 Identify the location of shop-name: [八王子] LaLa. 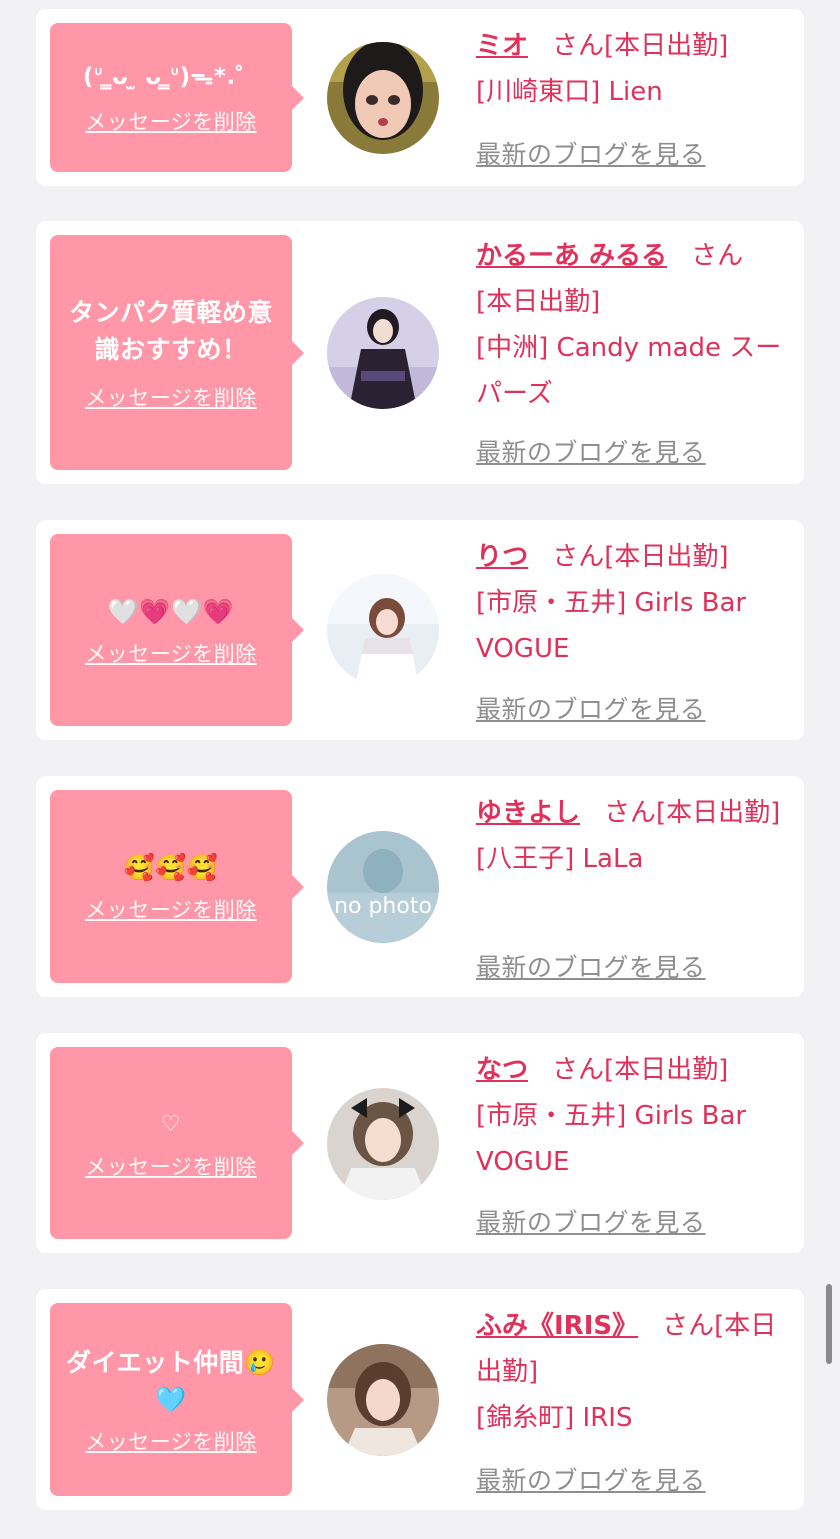
(560, 859).